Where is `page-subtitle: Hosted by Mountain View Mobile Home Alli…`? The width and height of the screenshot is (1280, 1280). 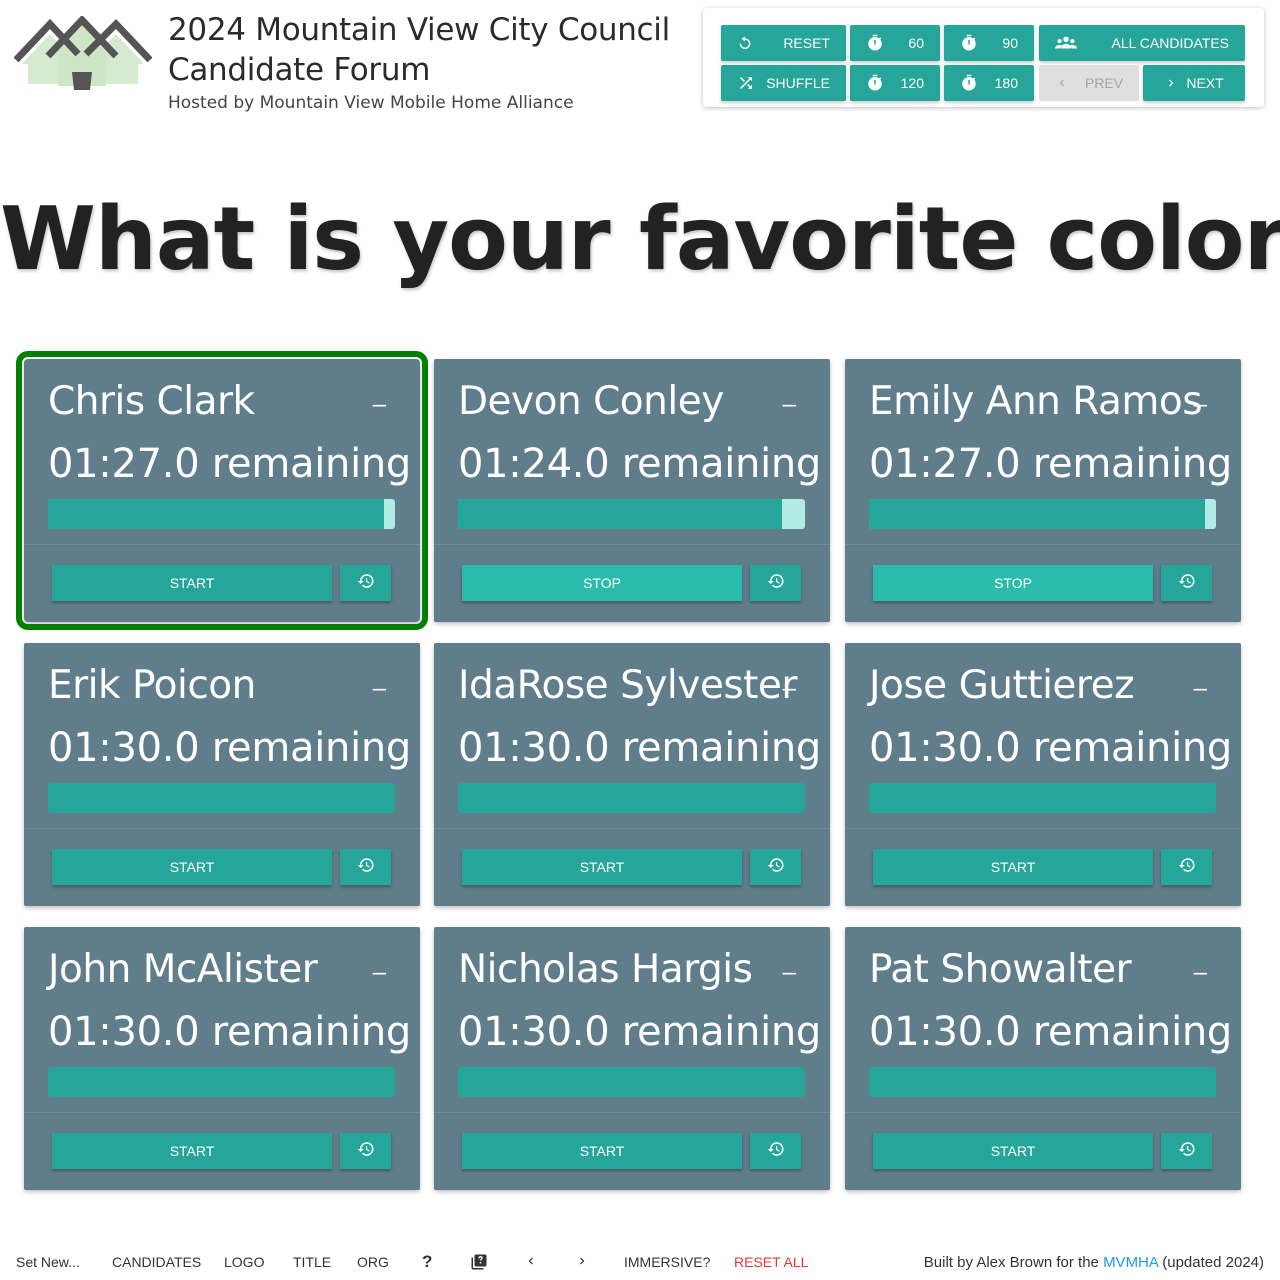 page-subtitle: Hosted by Mountain View Mobile Home Alli… is located at coordinates (371, 103).